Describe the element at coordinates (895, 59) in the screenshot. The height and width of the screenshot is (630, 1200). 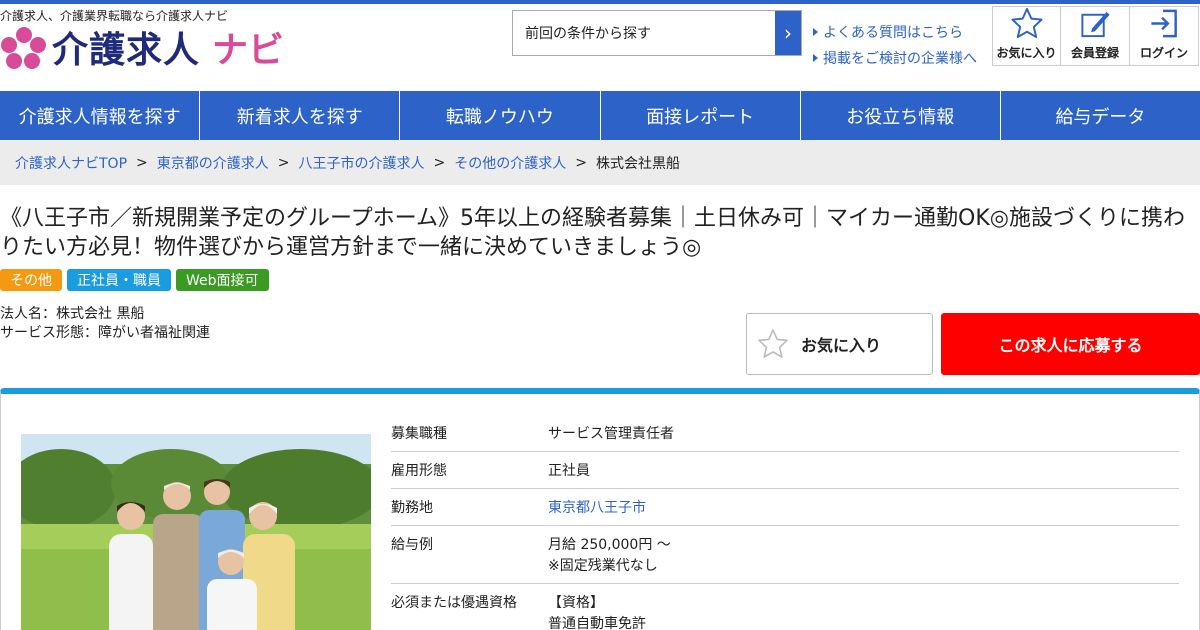
I see `employer-link: 掲載をご検討の企業様へ` at that location.